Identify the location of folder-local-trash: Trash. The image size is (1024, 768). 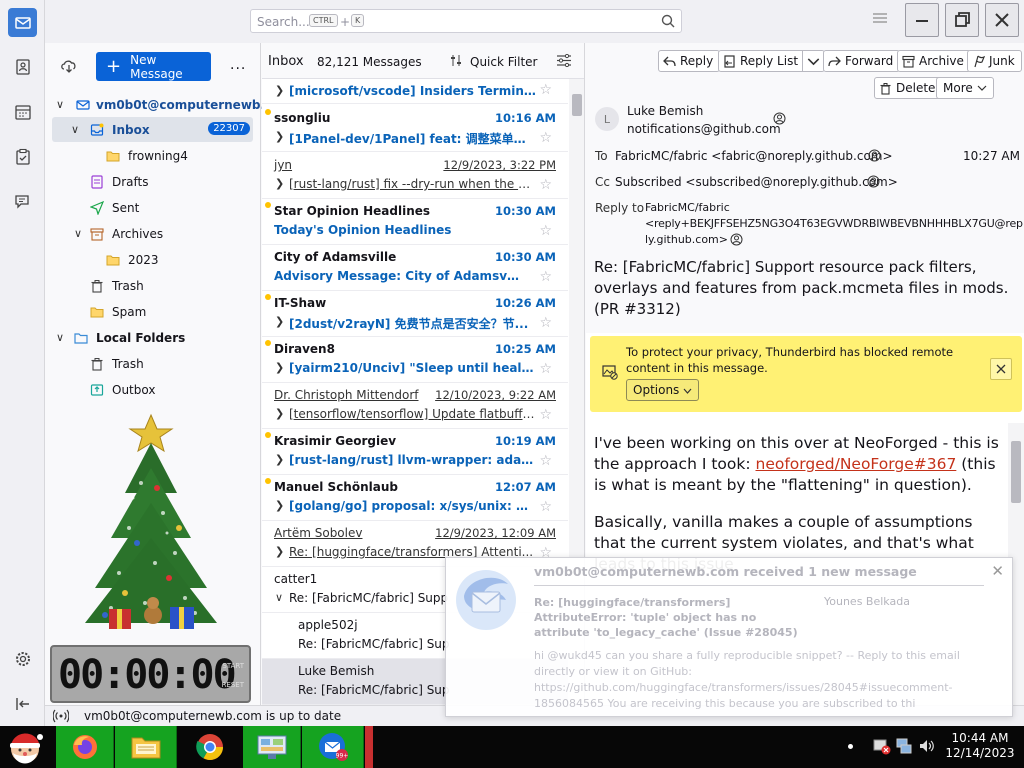
(152, 363).